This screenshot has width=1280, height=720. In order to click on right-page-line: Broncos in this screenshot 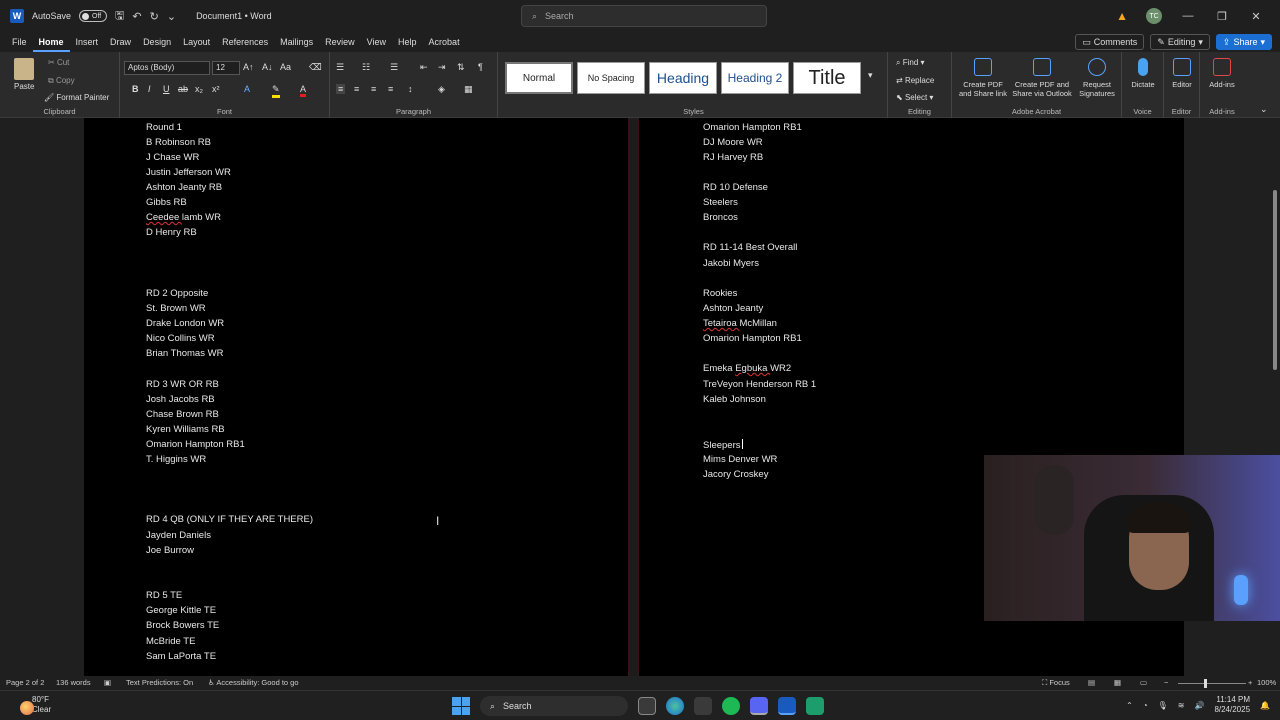, I will do `click(720, 217)`.